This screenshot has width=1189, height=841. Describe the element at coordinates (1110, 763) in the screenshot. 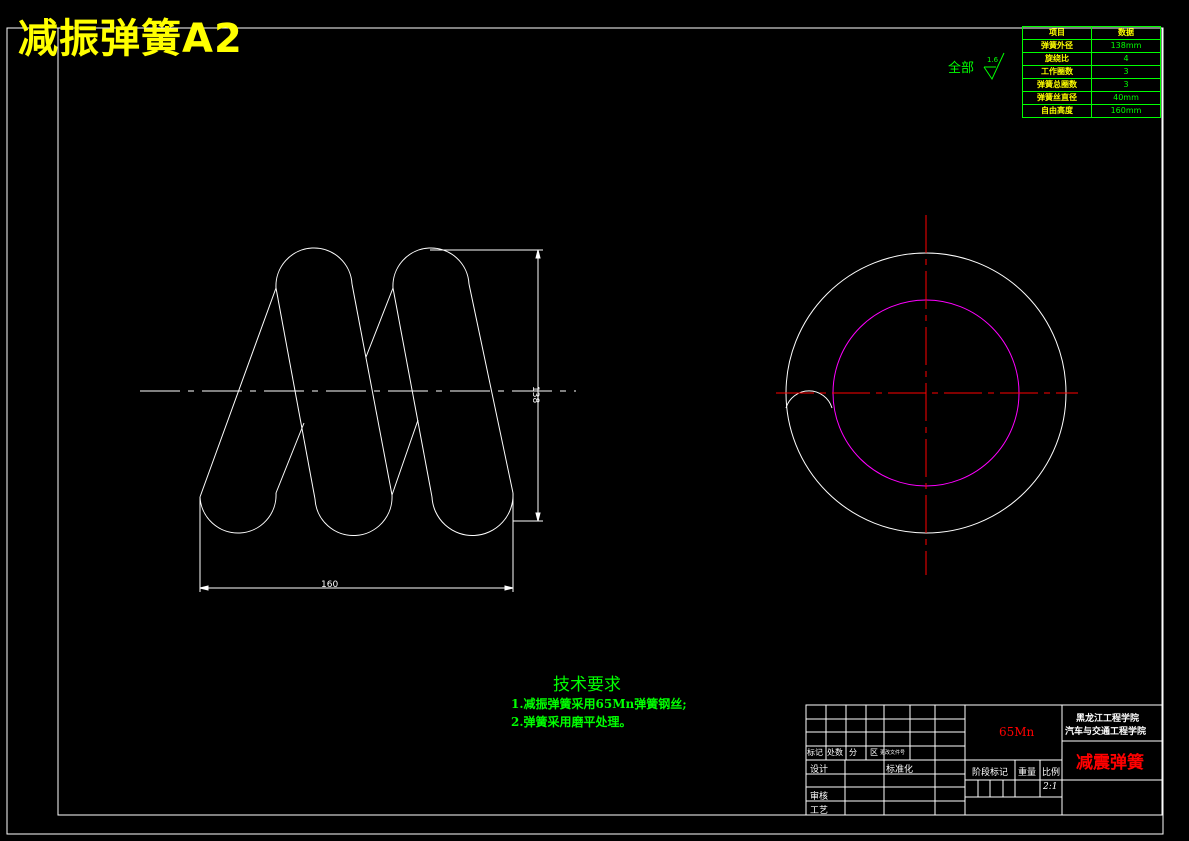

I see `part-name: 减震弹簧` at that location.